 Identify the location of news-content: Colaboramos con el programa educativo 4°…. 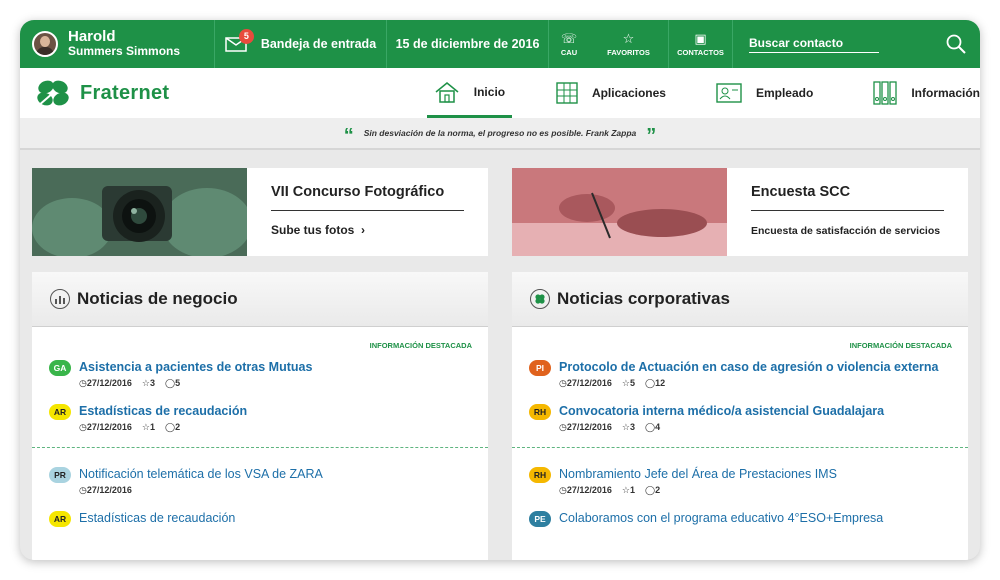
(721, 518).